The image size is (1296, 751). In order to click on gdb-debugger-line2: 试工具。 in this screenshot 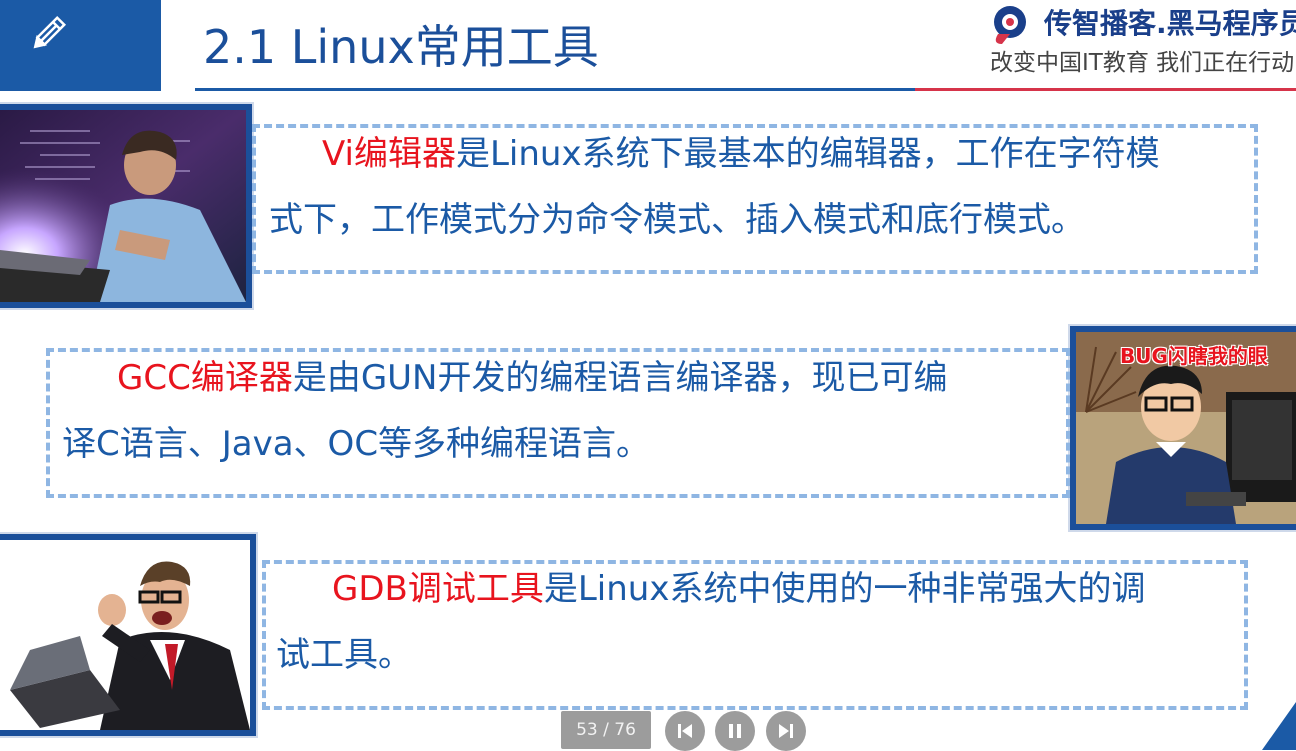, I will do `click(344, 655)`.